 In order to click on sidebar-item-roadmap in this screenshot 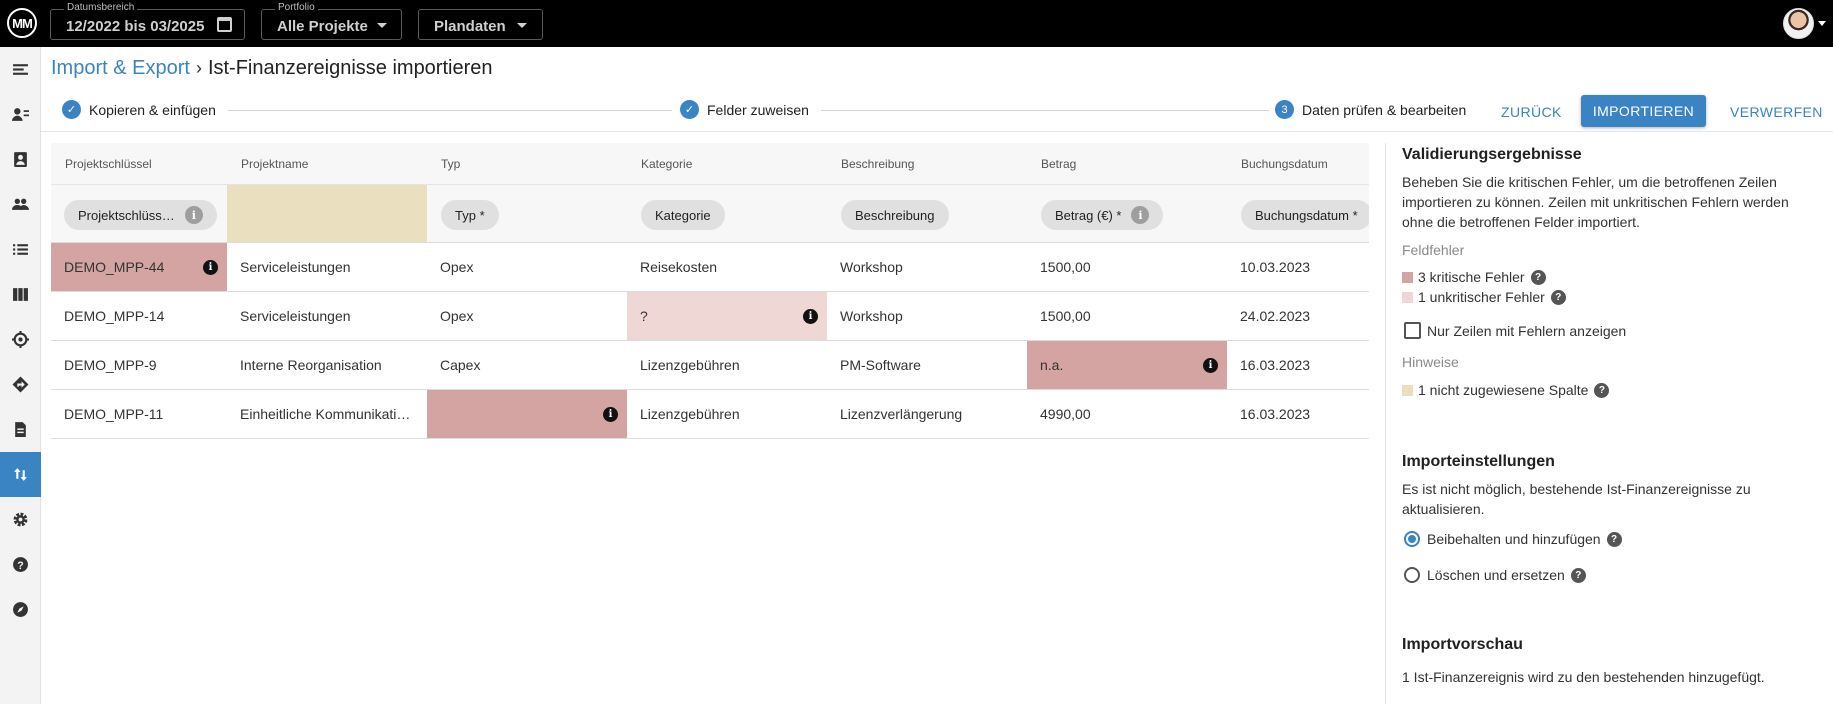, I will do `click(20, 384)`.